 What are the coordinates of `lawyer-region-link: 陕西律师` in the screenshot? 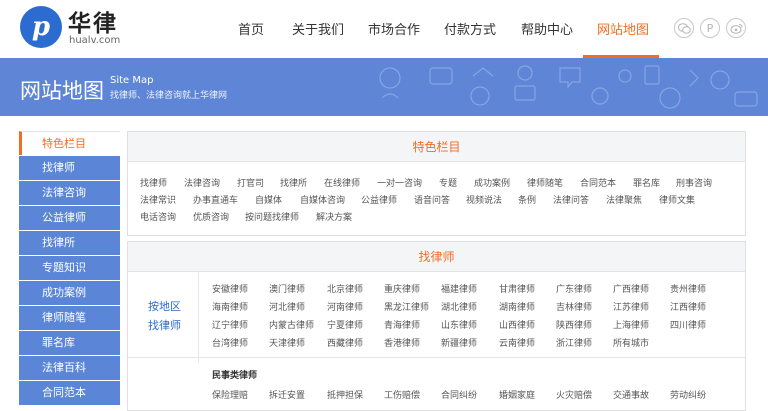 It's located at (574, 324).